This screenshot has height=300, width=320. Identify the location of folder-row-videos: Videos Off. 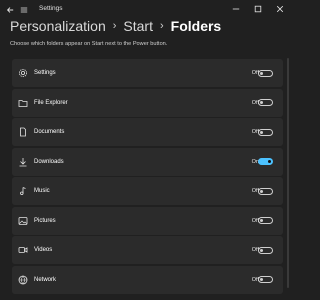
(147, 250).